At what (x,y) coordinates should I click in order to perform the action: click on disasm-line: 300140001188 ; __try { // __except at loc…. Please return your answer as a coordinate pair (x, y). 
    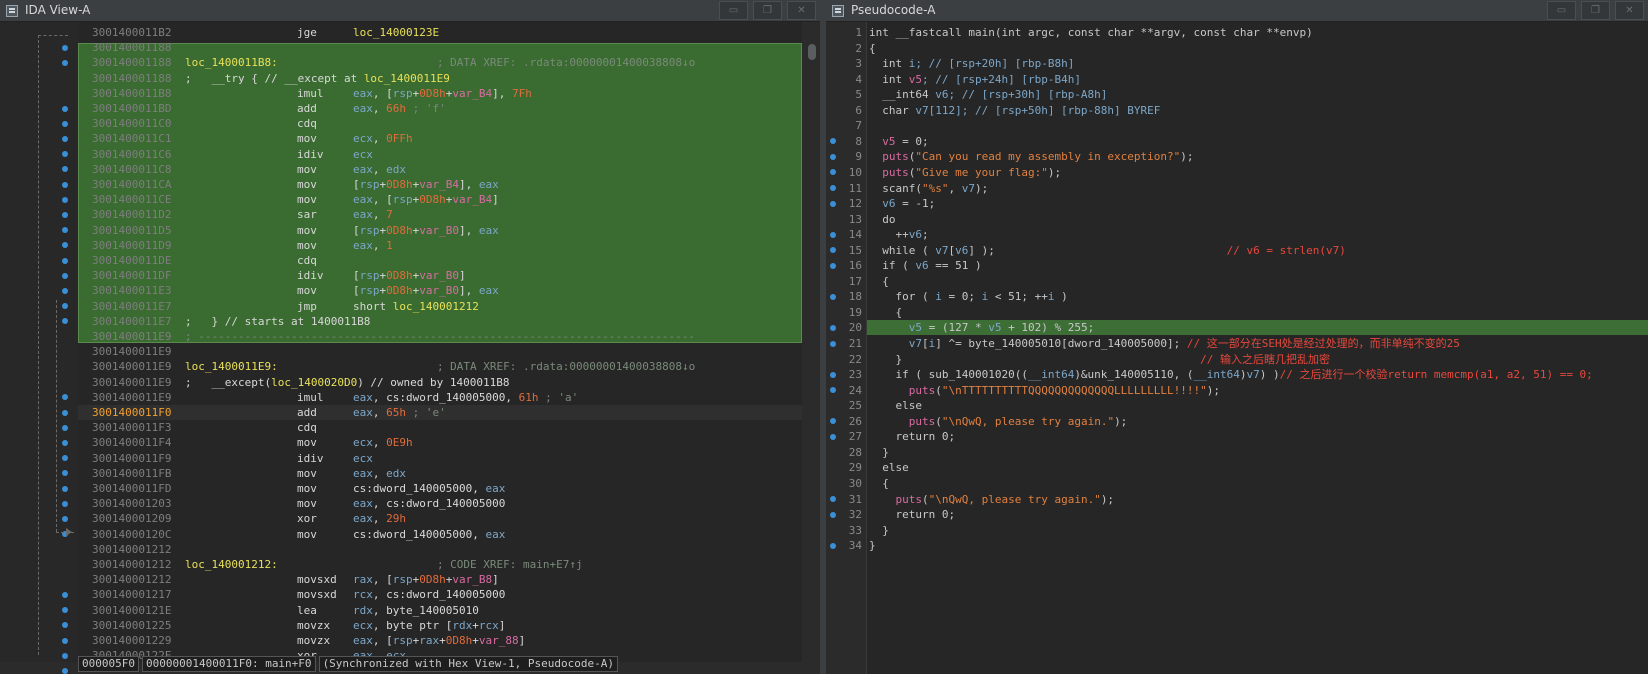
    Looking at the image, I should click on (440, 78).